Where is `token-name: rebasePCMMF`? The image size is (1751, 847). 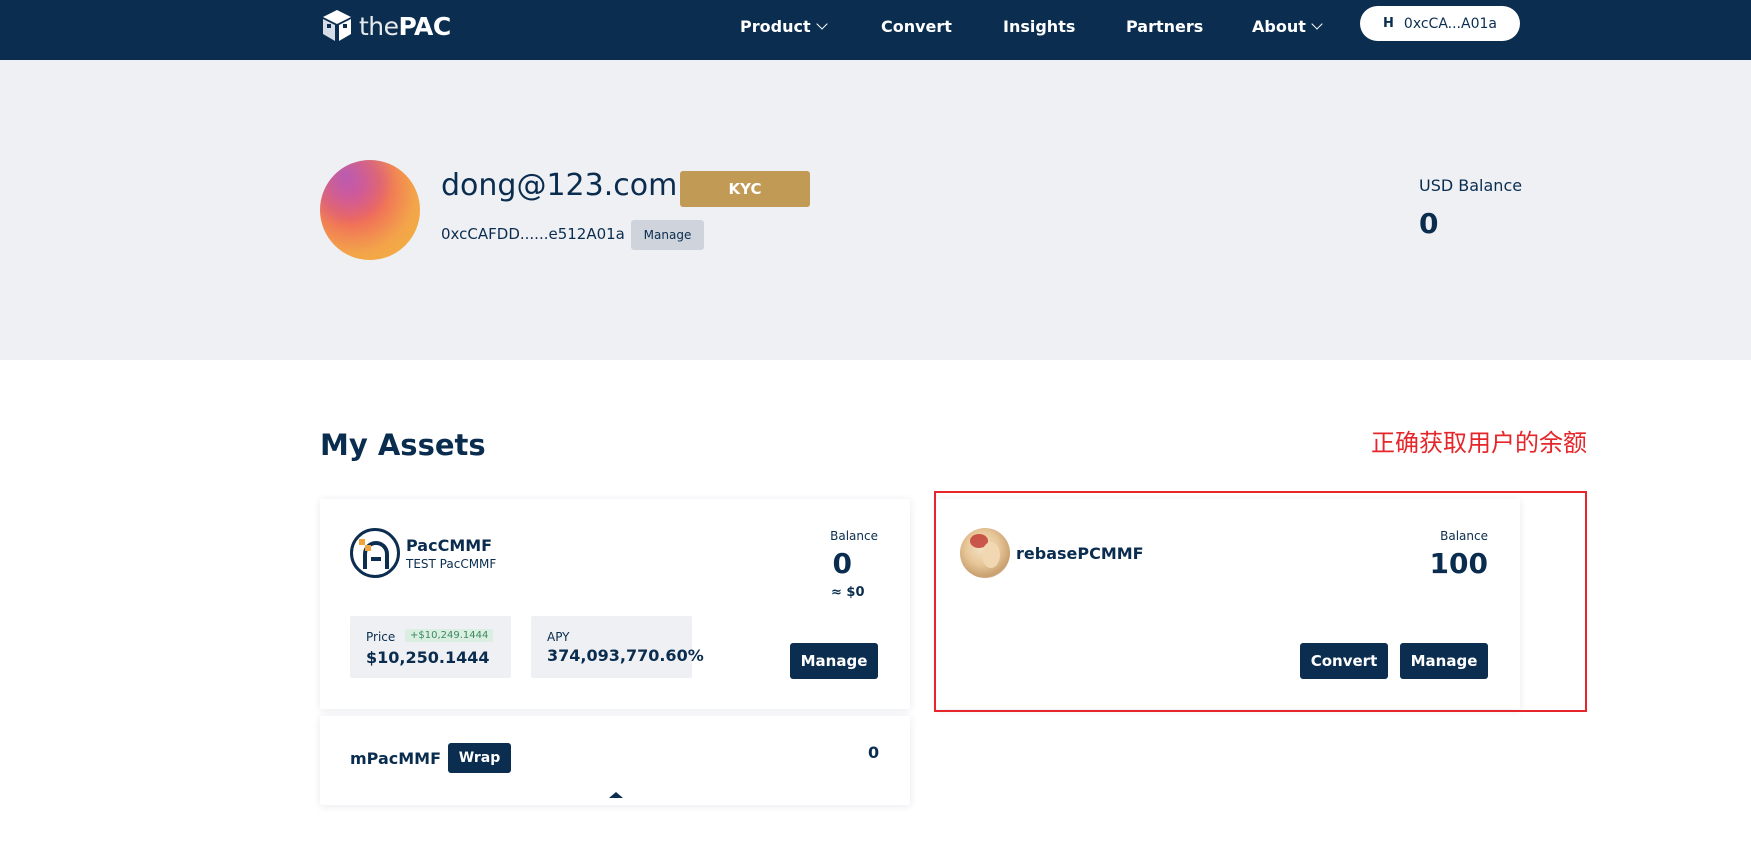 token-name: rebasePCMMF is located at coordinates (1080, 553).